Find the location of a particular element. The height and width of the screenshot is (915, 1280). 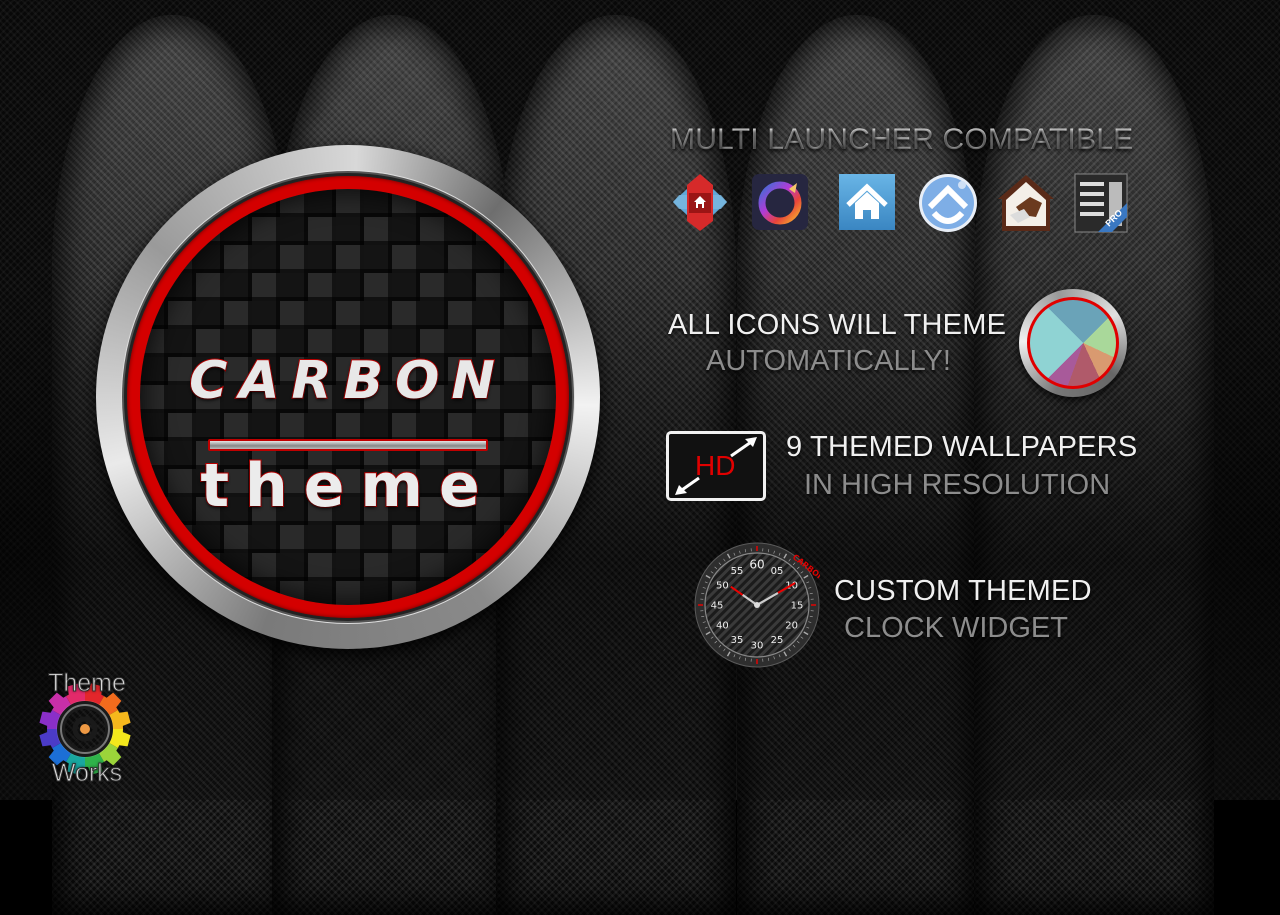

emblem-title: CARBON is located at coordinates (348, 381).